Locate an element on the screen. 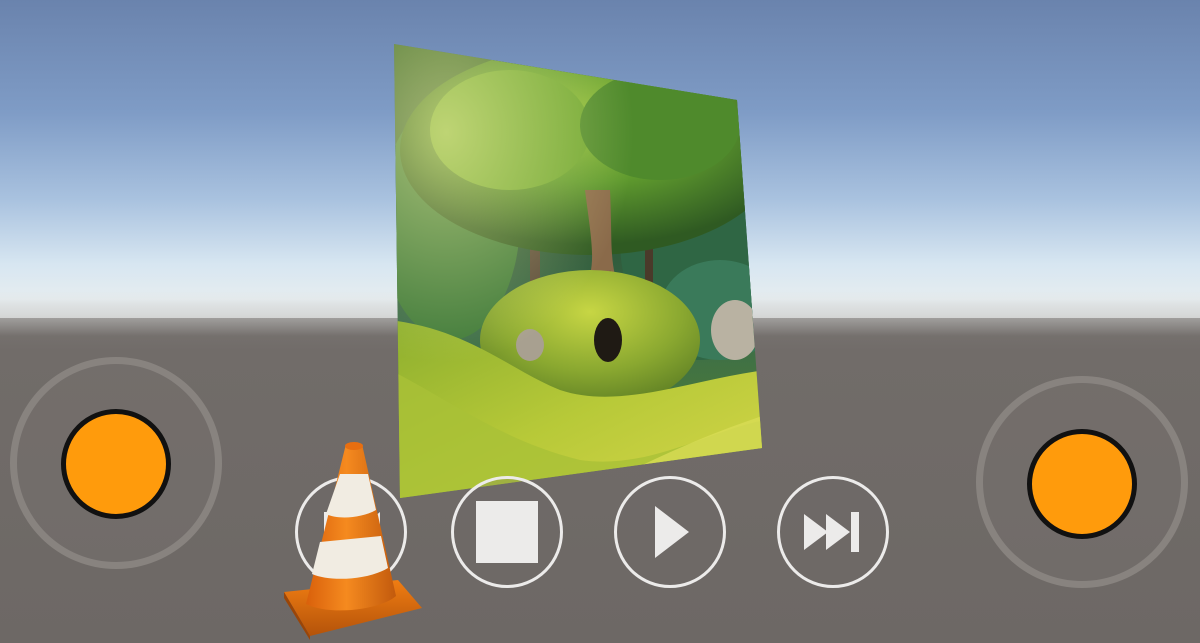 This screenshot has height=643, width=1200. stop-icon is located at coordinates (507, 532).